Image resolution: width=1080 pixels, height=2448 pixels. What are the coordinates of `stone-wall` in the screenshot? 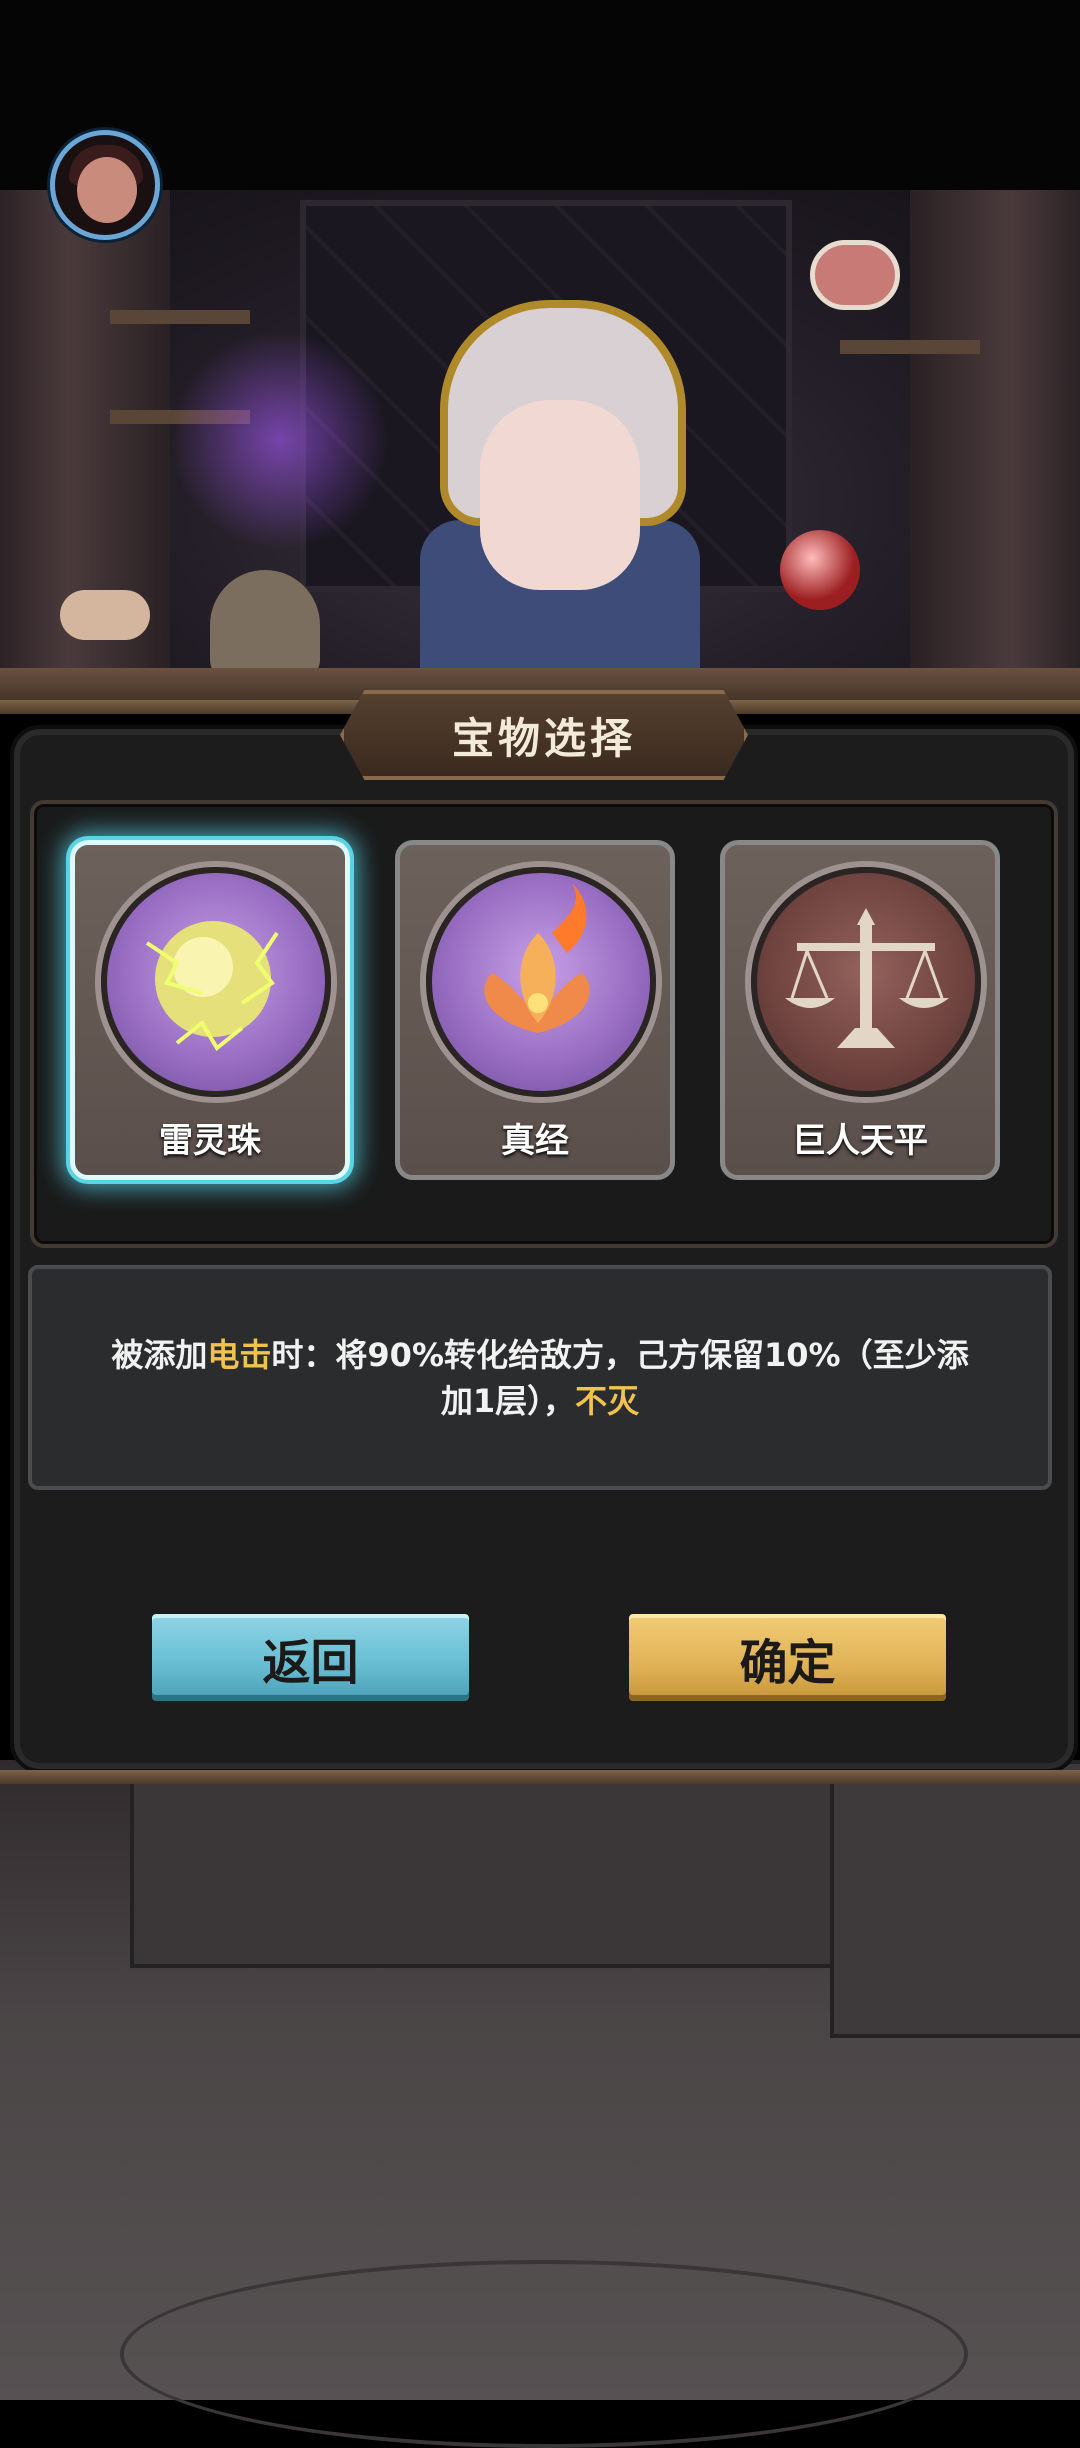 It's located at (484, 1874).